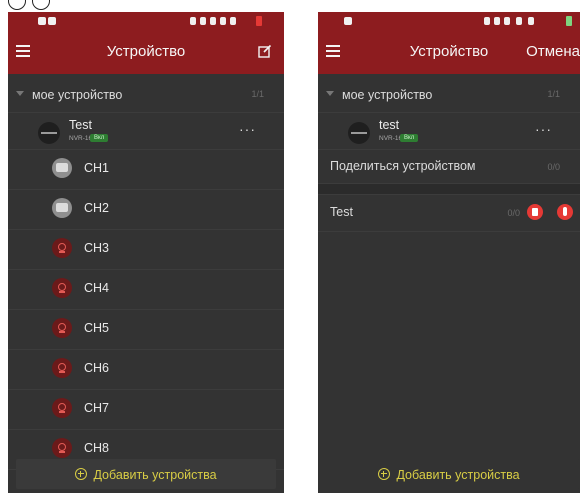  Describe the element at coordinates (389, 125) in the screenshot. I see `device-name: test` at that location.